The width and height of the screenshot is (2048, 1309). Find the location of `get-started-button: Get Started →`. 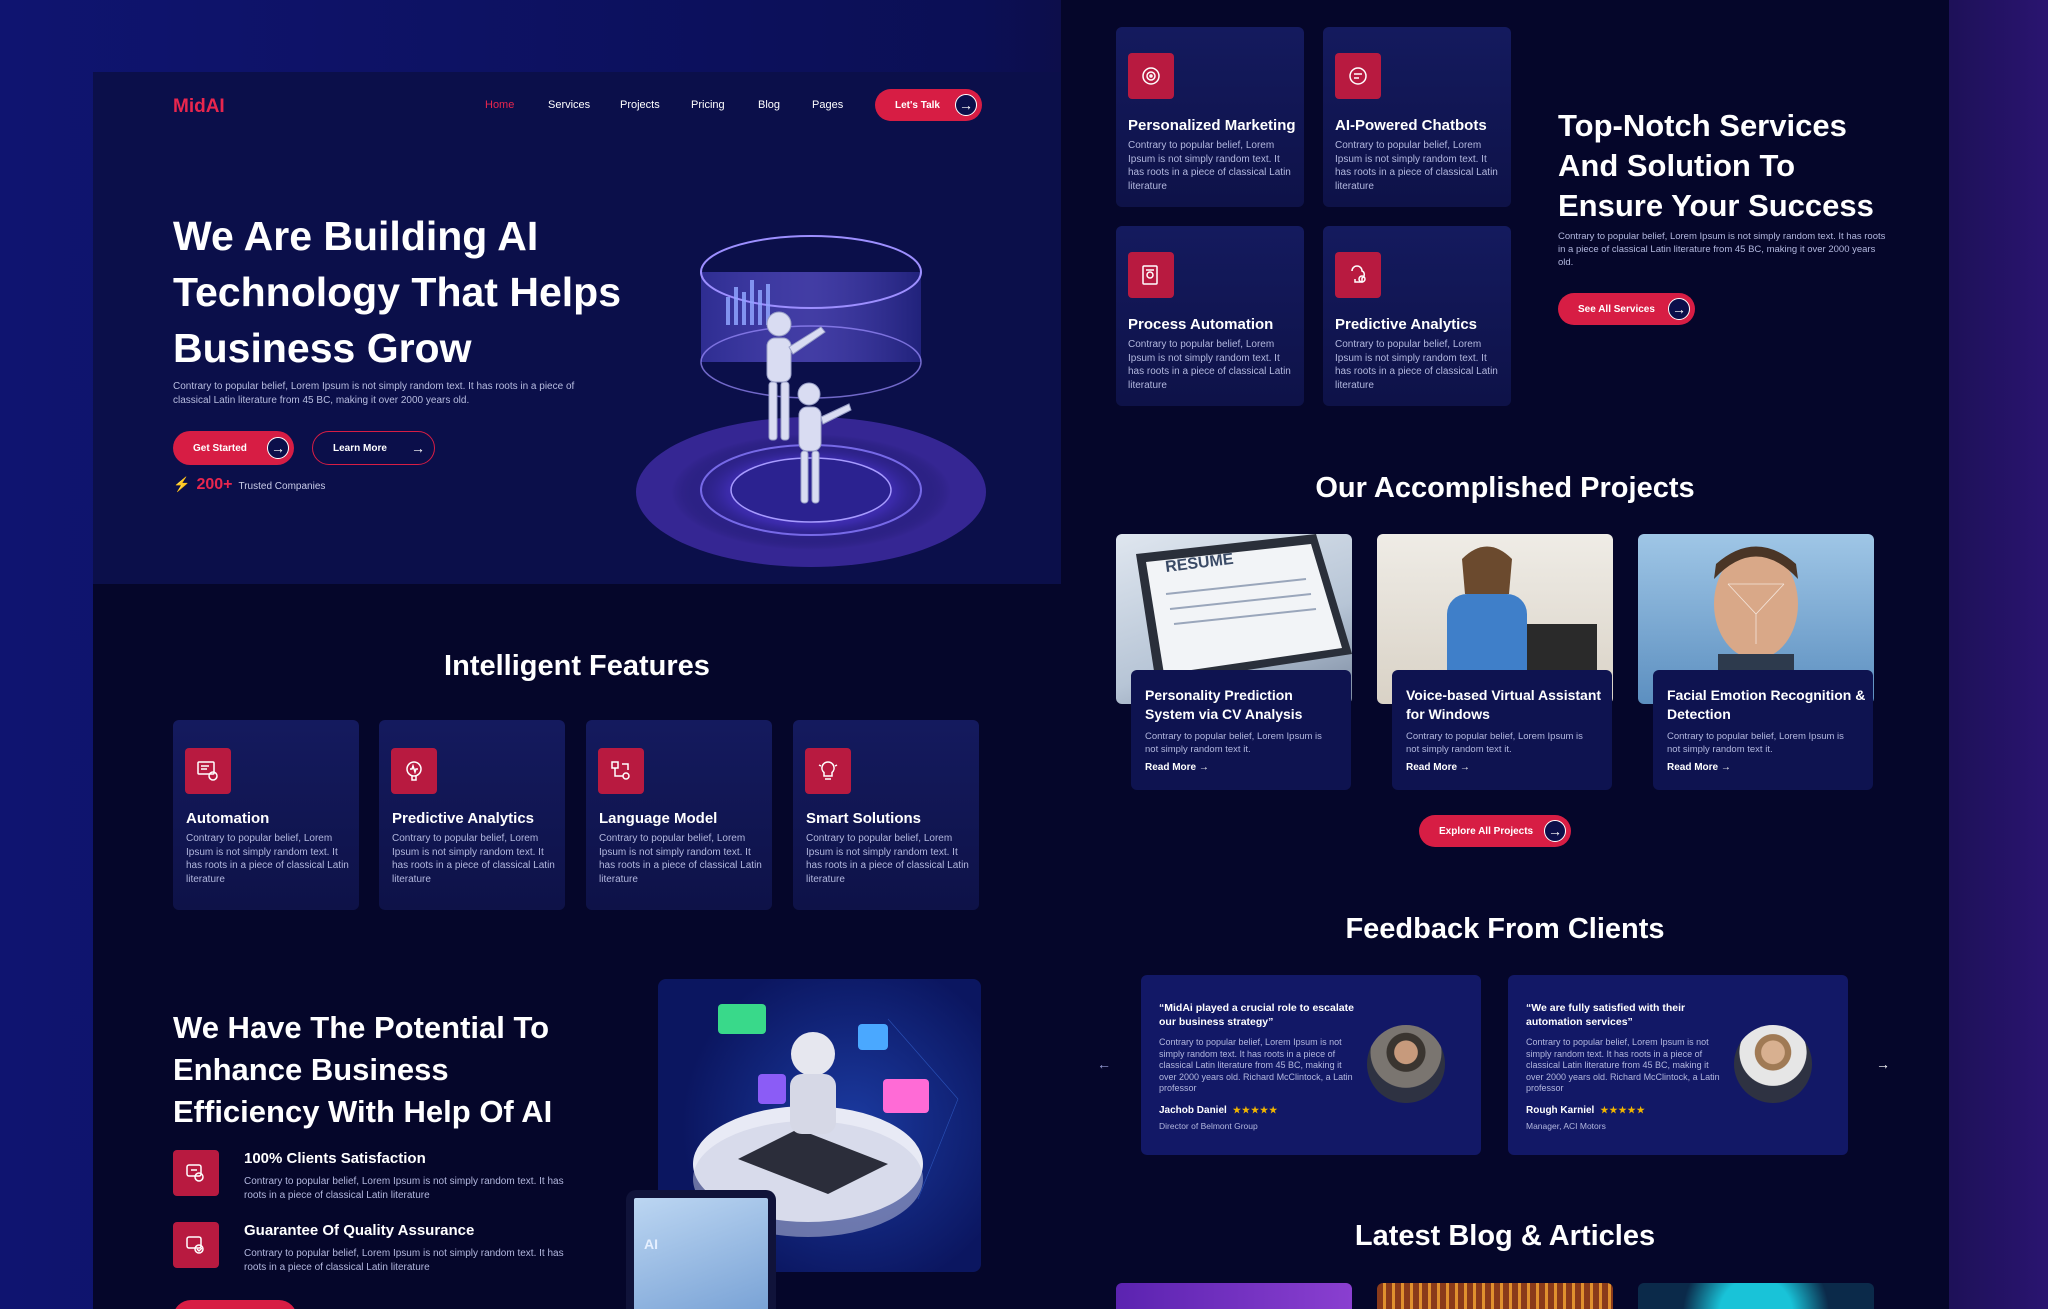

get-started-button: Get Started → is located at coordinates (233, 448).